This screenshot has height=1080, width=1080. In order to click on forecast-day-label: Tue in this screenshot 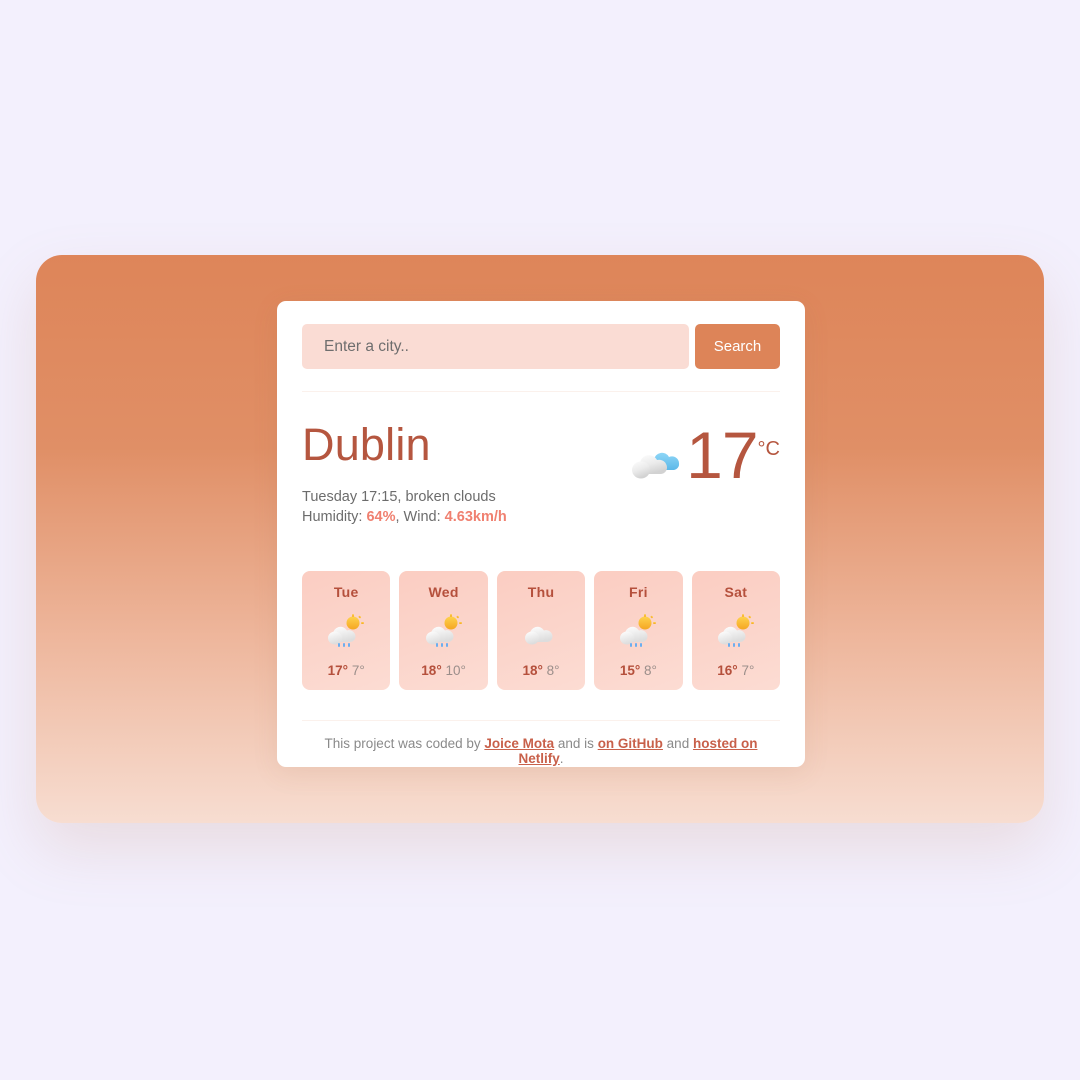, I will do `click(346, 591)`.